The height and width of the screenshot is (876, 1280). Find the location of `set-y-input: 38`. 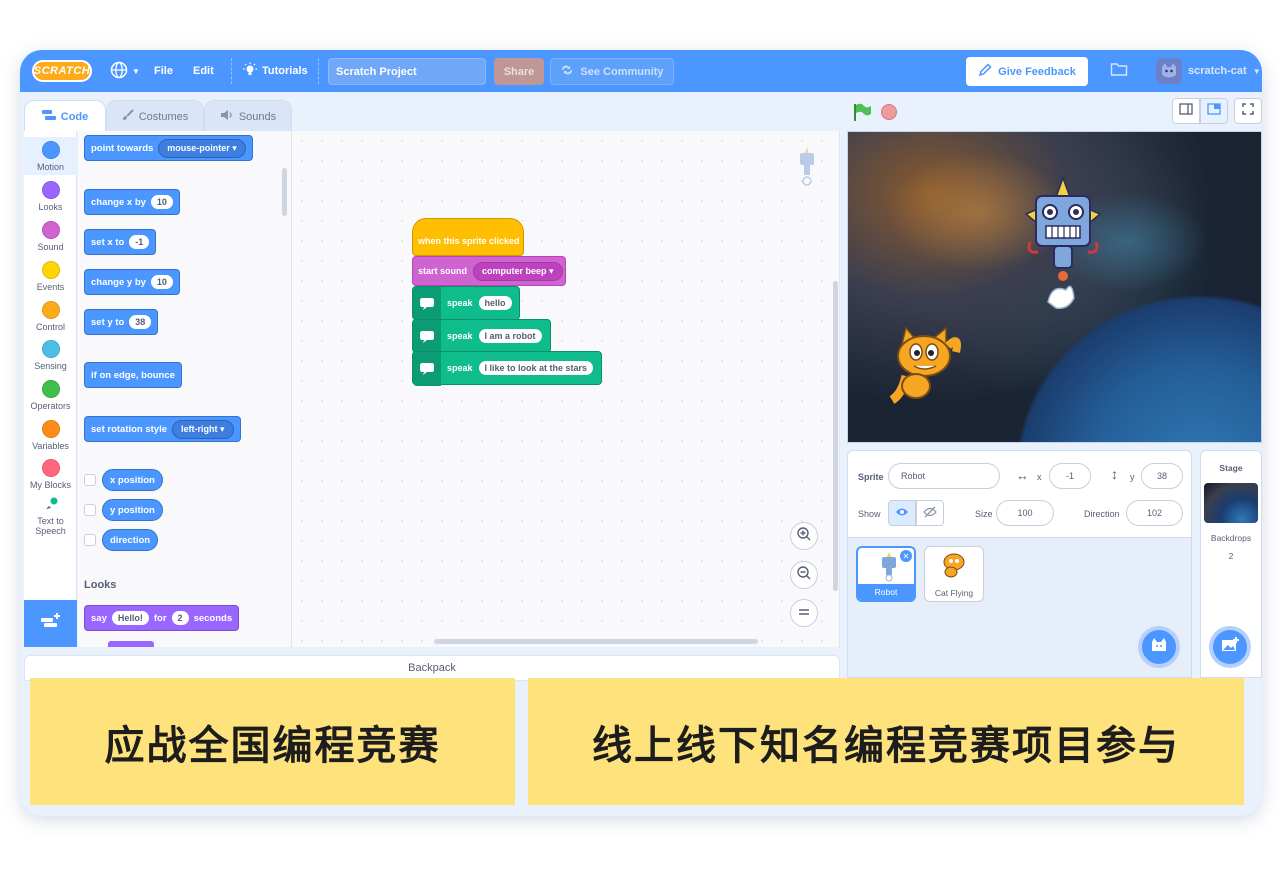

set-y-input: 38 is located at coordinates (140, 322).